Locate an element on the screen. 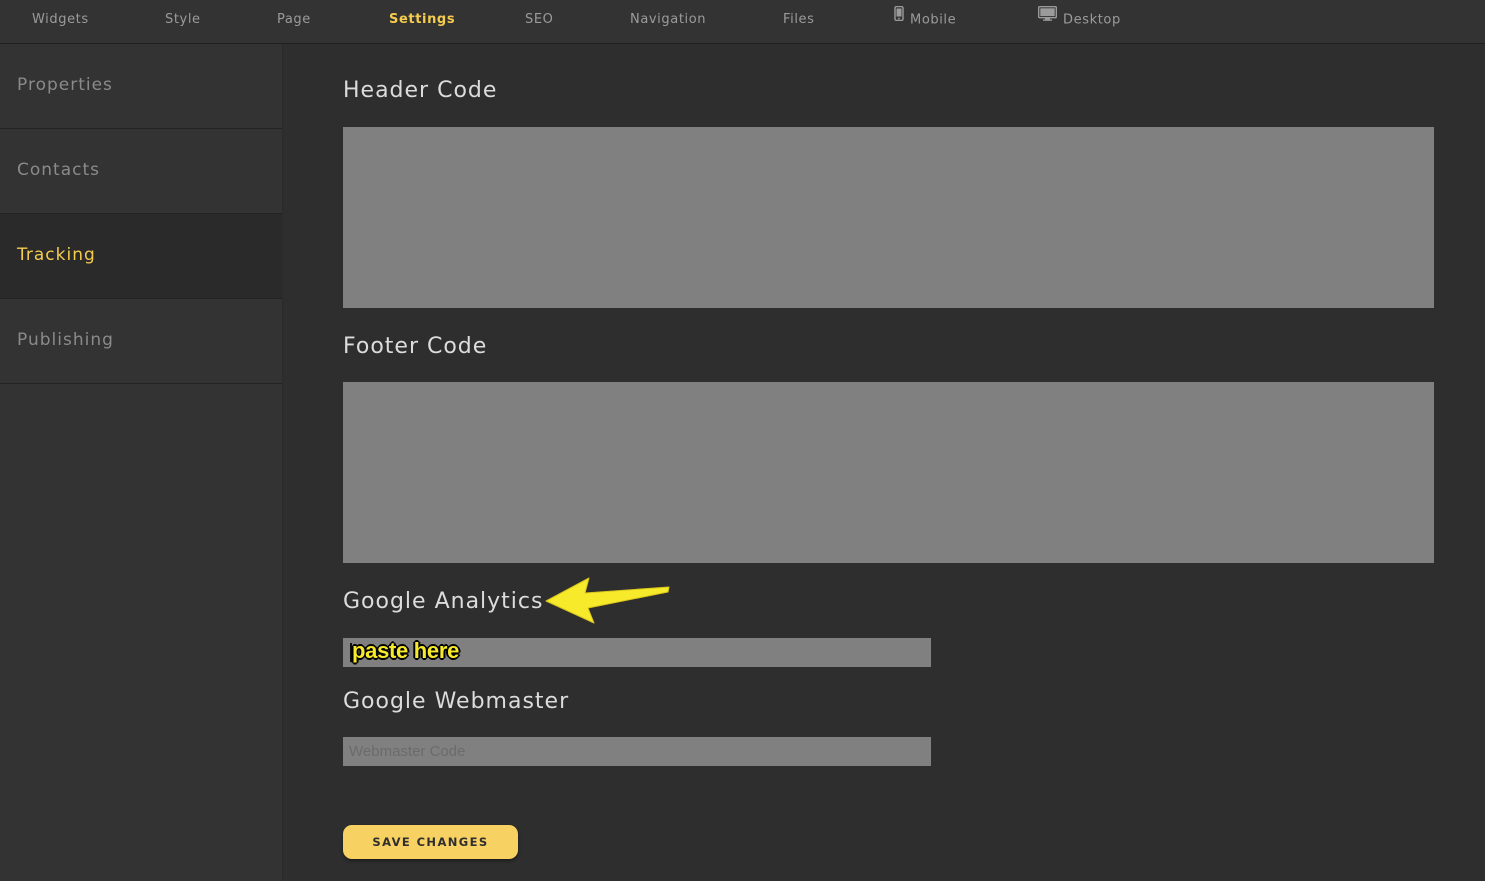 This screenshot has height=881, width=1485. tab-mobile-label: Mobile is located at coordinates (933, 20).